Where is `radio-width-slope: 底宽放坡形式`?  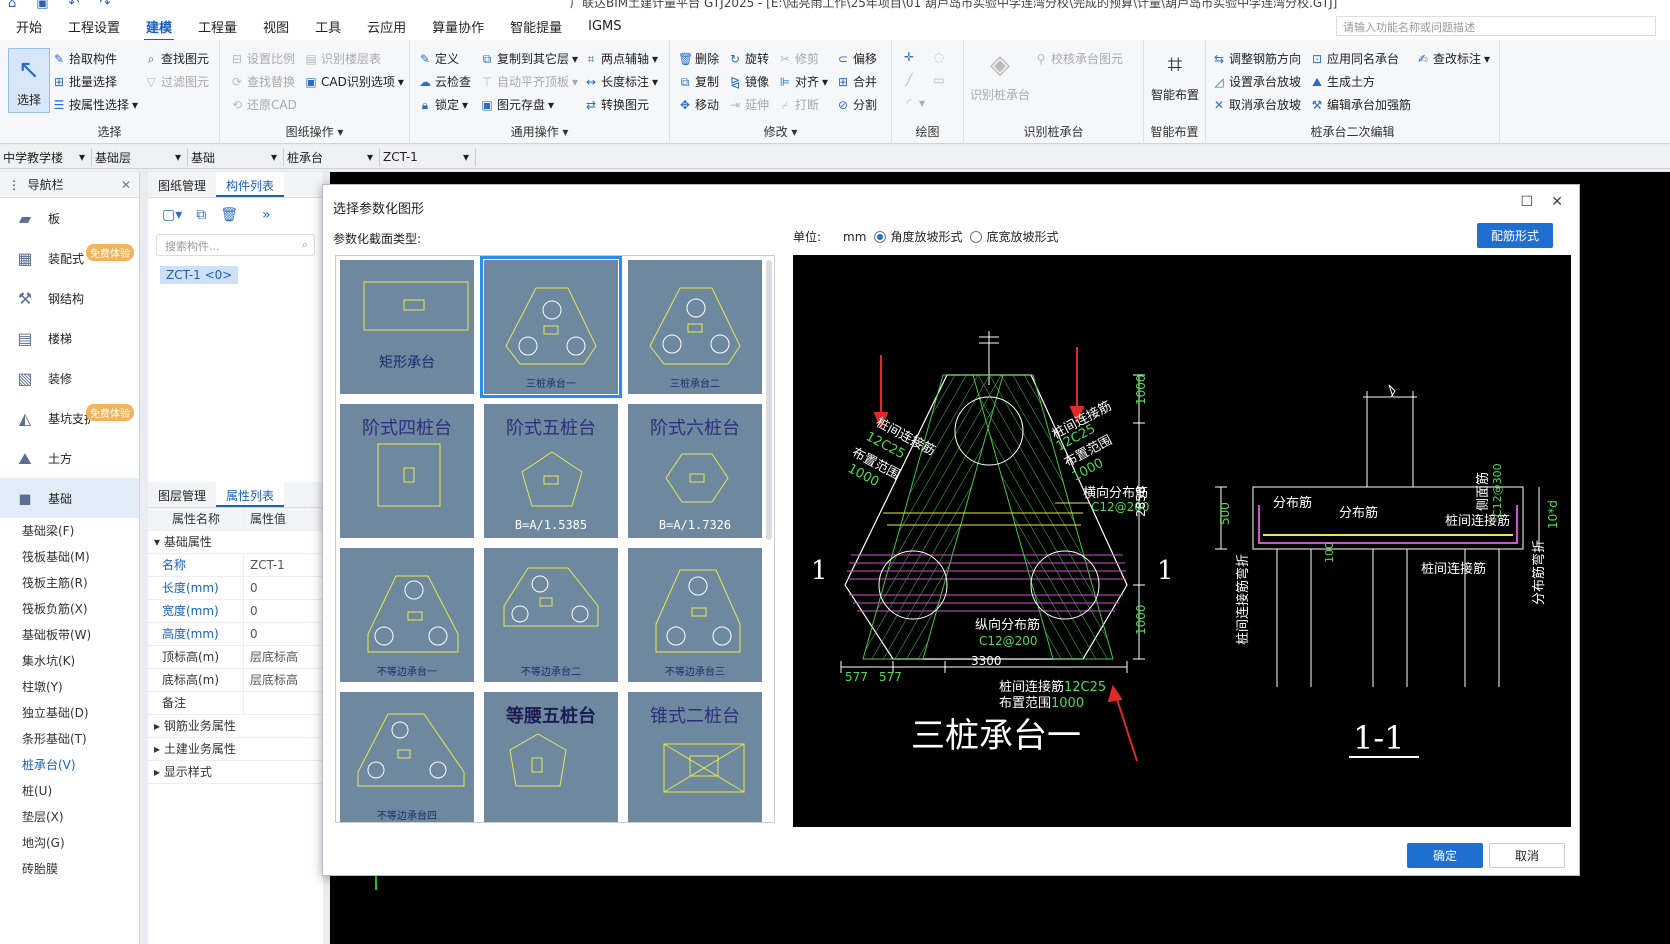
radio-width-slope: 底宽放坡形式 is located at coordinates (1014, 236).